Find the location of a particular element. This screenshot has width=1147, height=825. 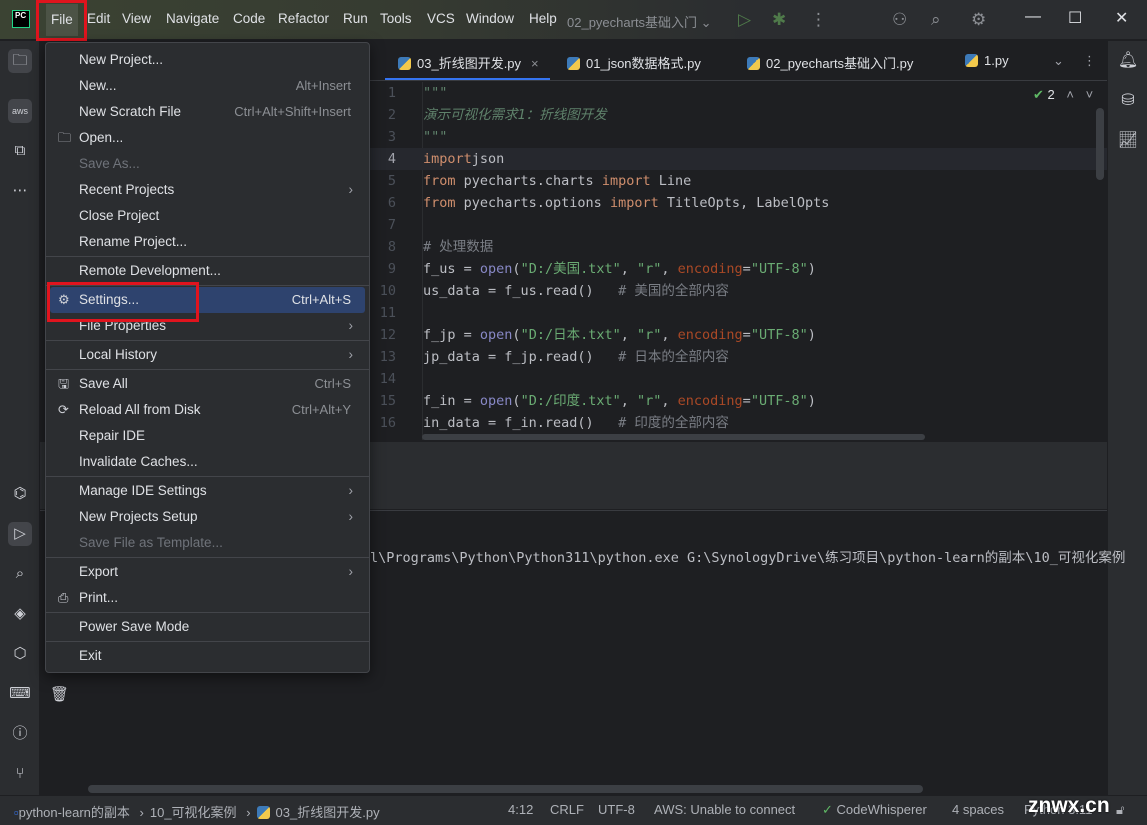

services-icon: ⬡ is located at coordinates (20, 654).